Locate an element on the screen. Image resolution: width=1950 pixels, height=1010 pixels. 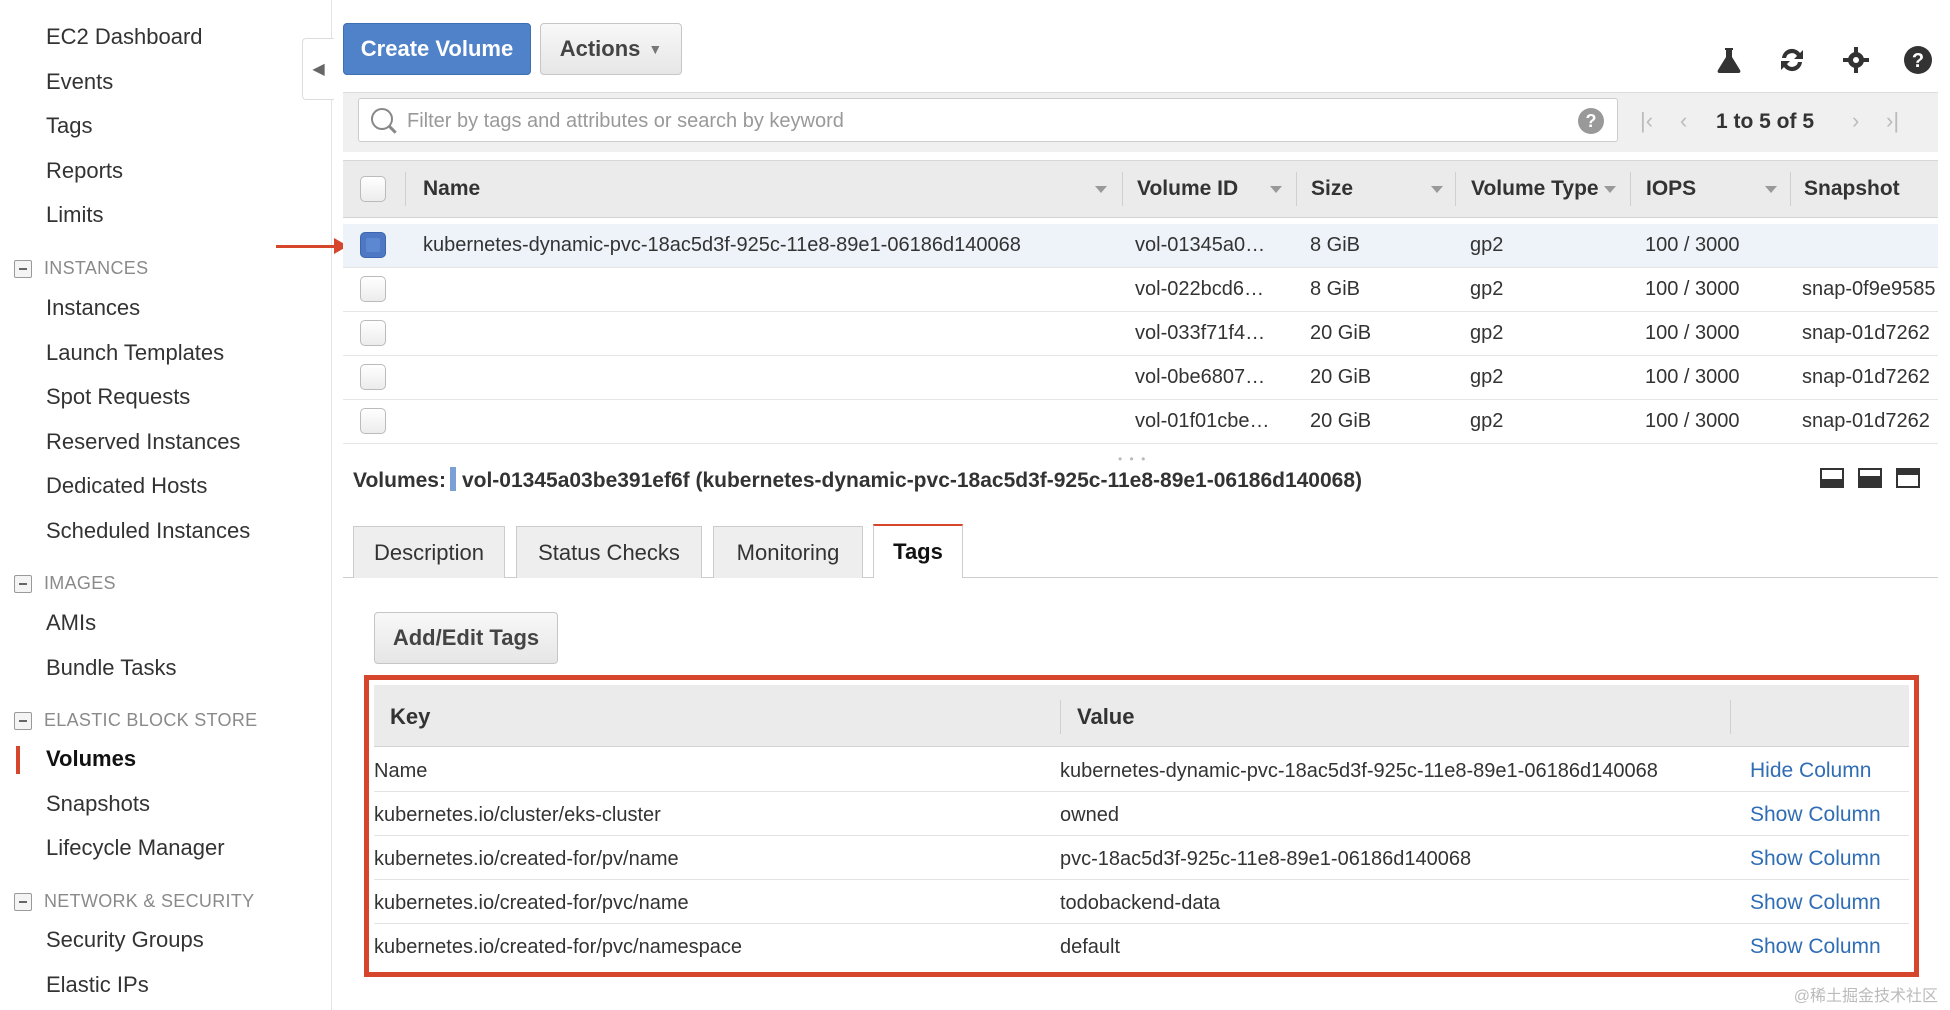
help-icon: ? is located at coordinates (1918, 60).